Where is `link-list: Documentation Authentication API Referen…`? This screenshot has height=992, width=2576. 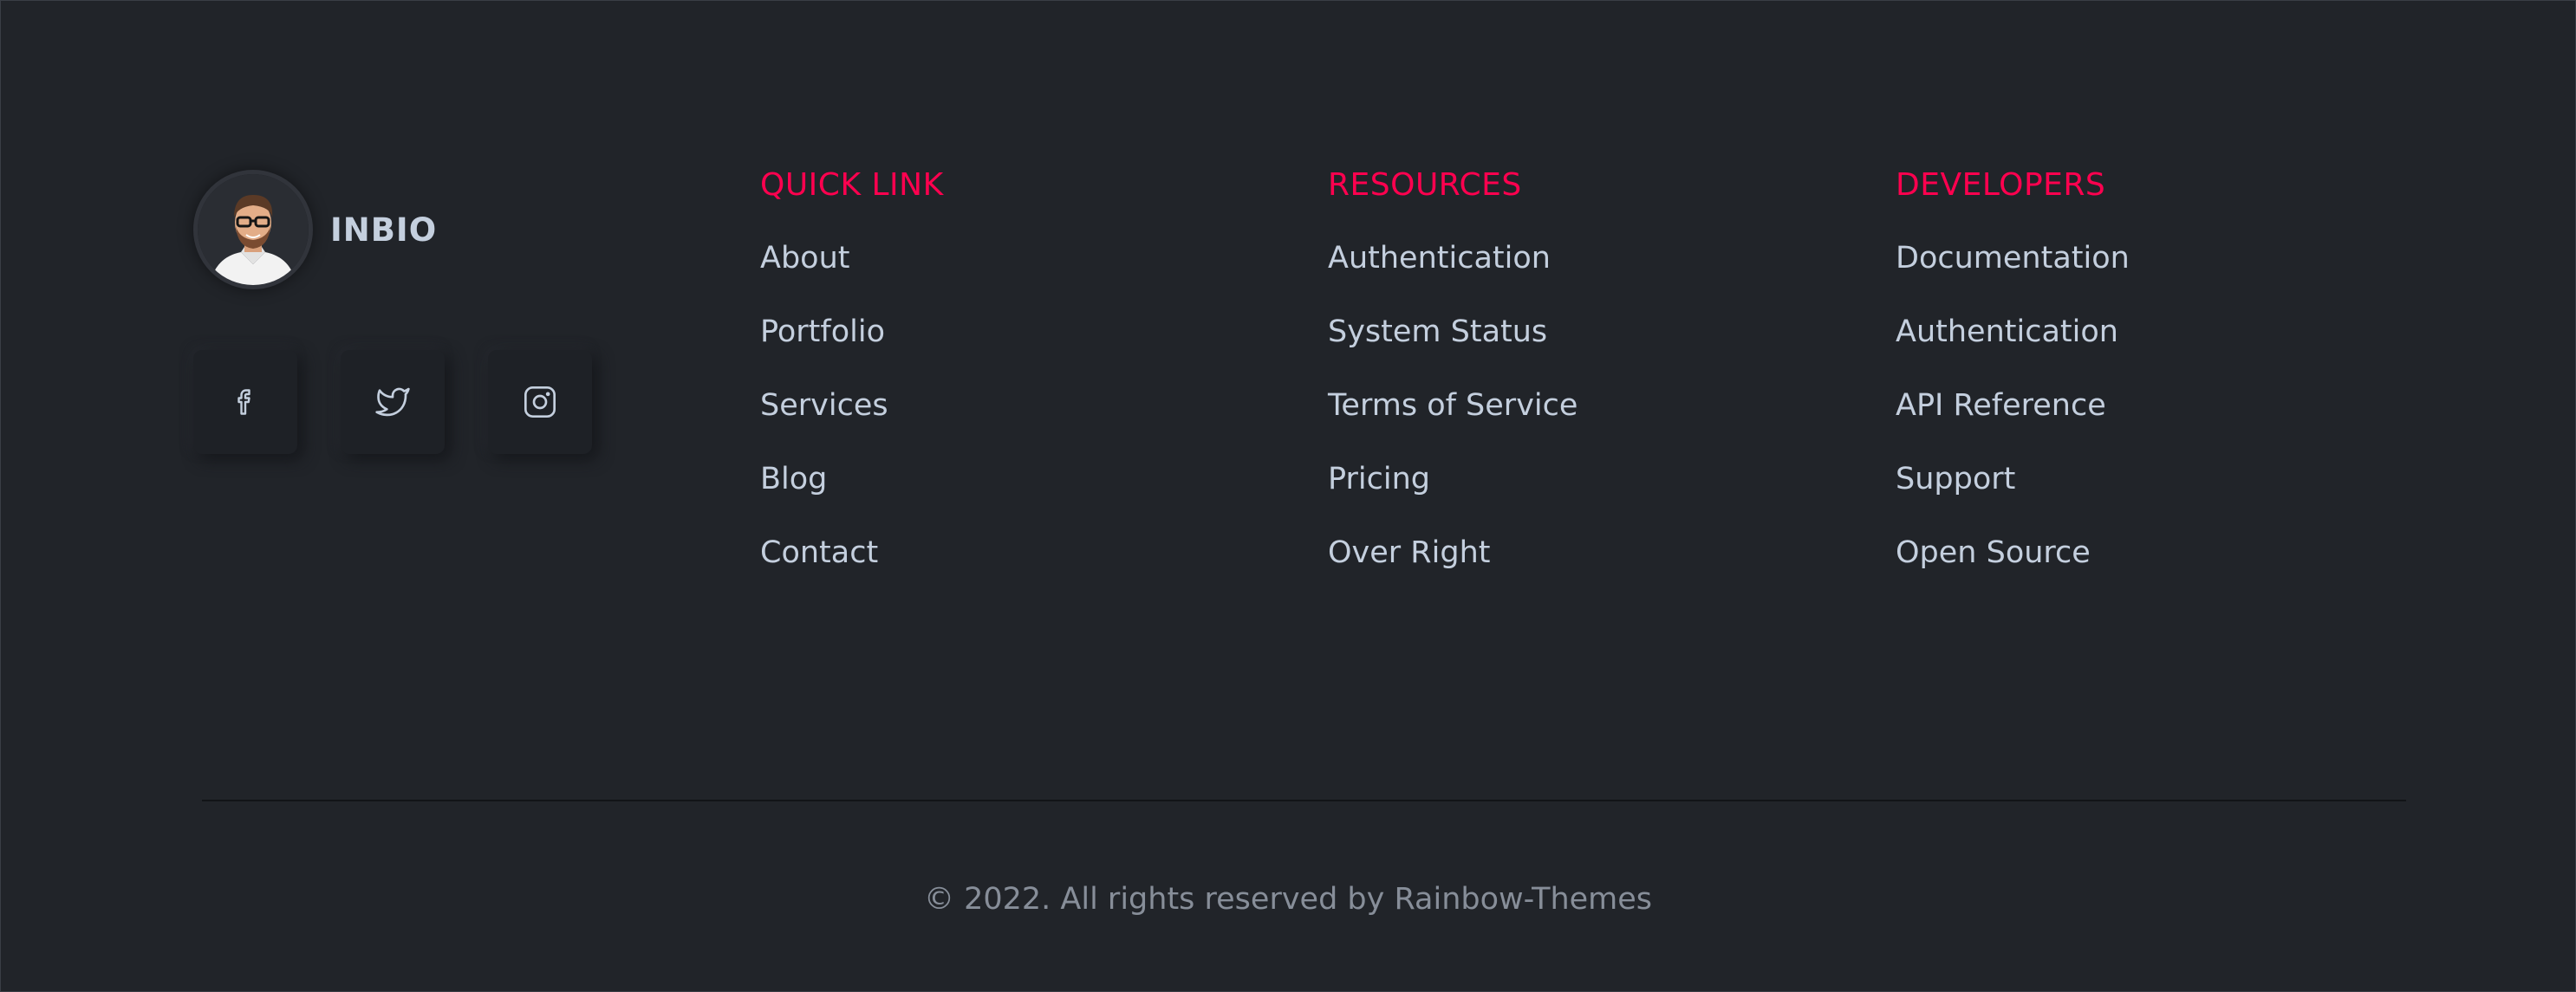 link-list: Documentation Authentication API Referen… is located at coordinates (2013, 420).